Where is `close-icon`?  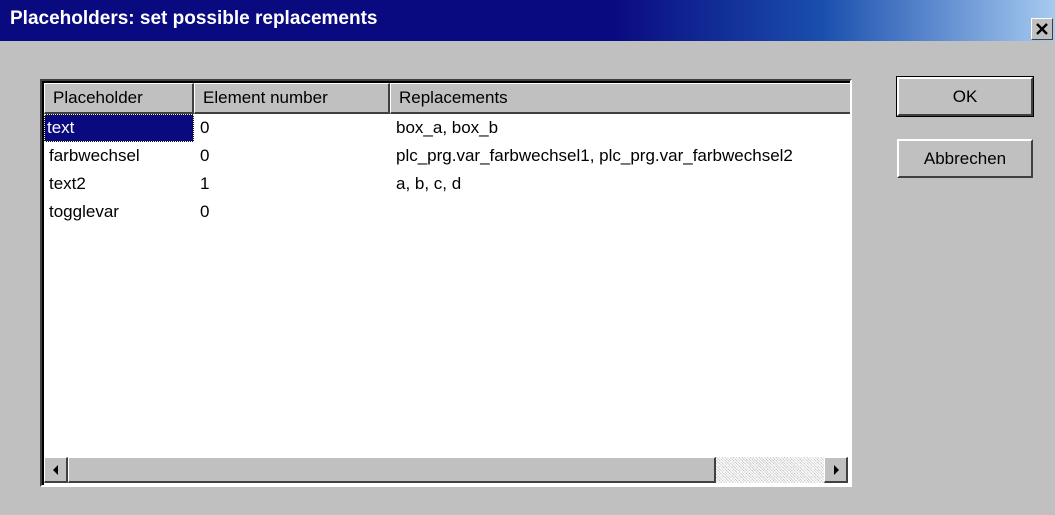 close-icon is located at coordinates (1042, 29).